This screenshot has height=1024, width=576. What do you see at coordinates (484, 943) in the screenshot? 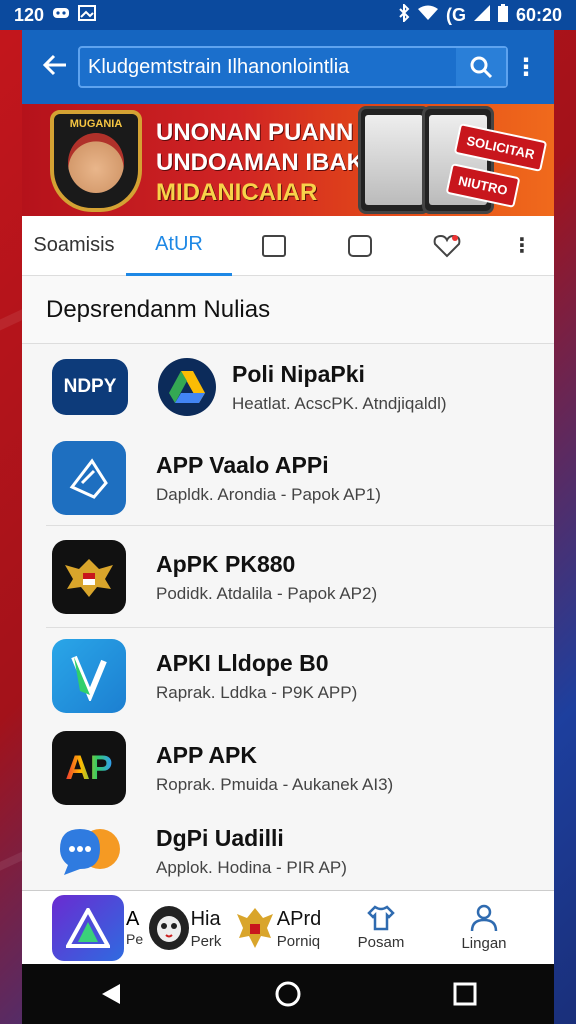
I see `nav-label: Lingan` at bounding box center [484, 943].